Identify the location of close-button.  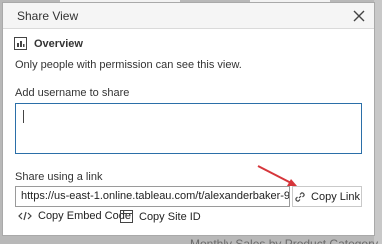
(359, 16).